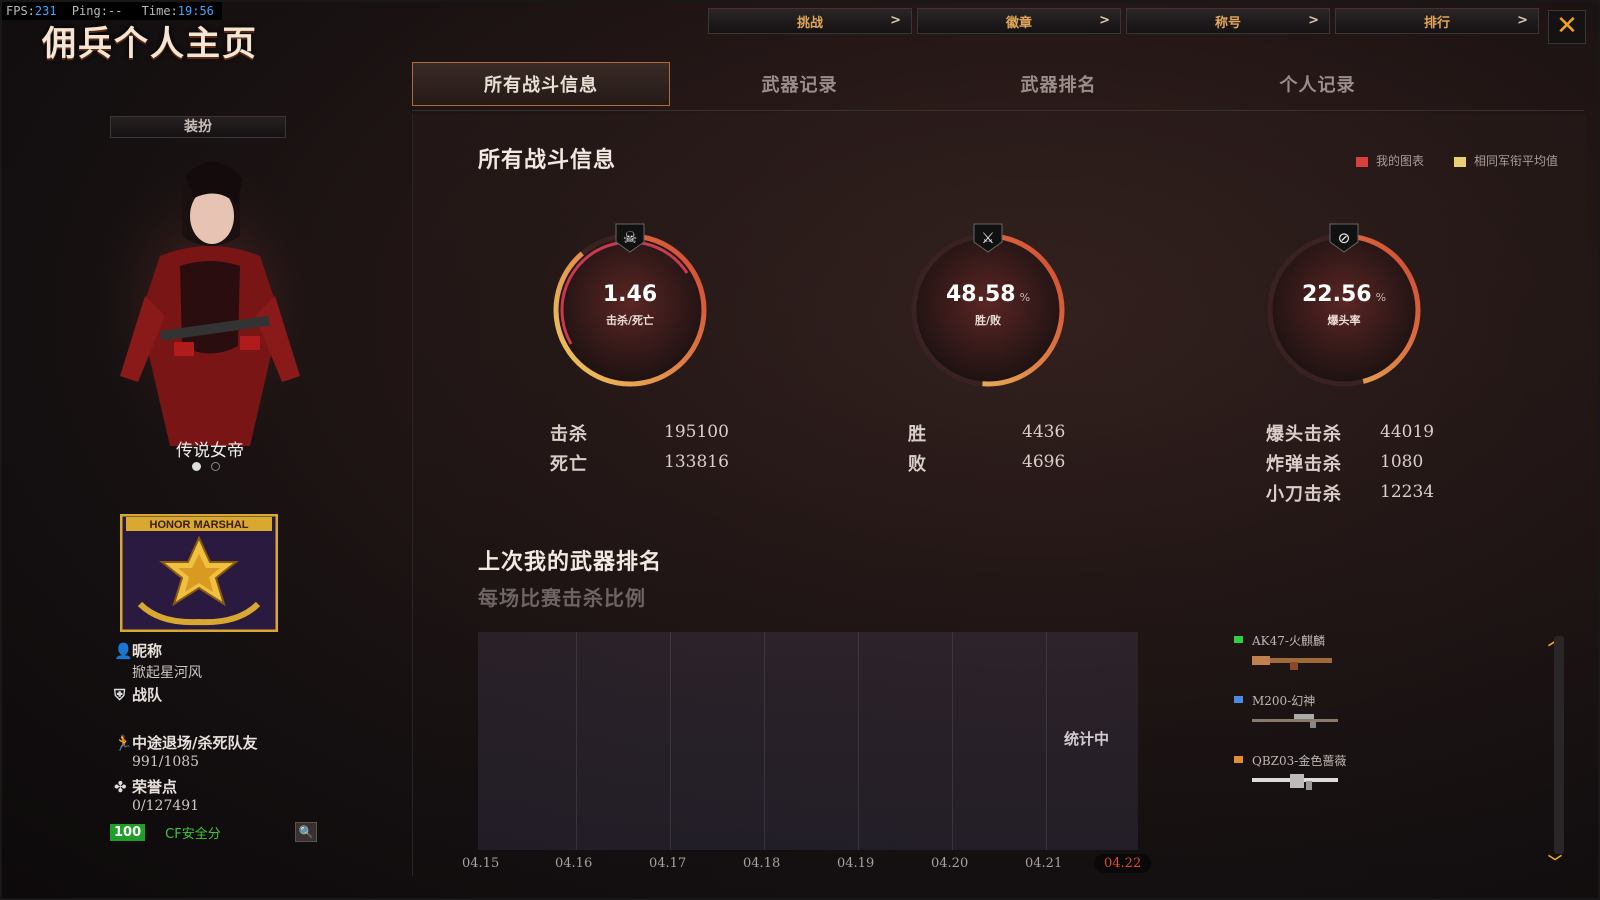 The image size is (1600, 900). Describe the element at coordinates (988, 294) in the screenshot. I see `winrate-value: 48.58%` at that location.